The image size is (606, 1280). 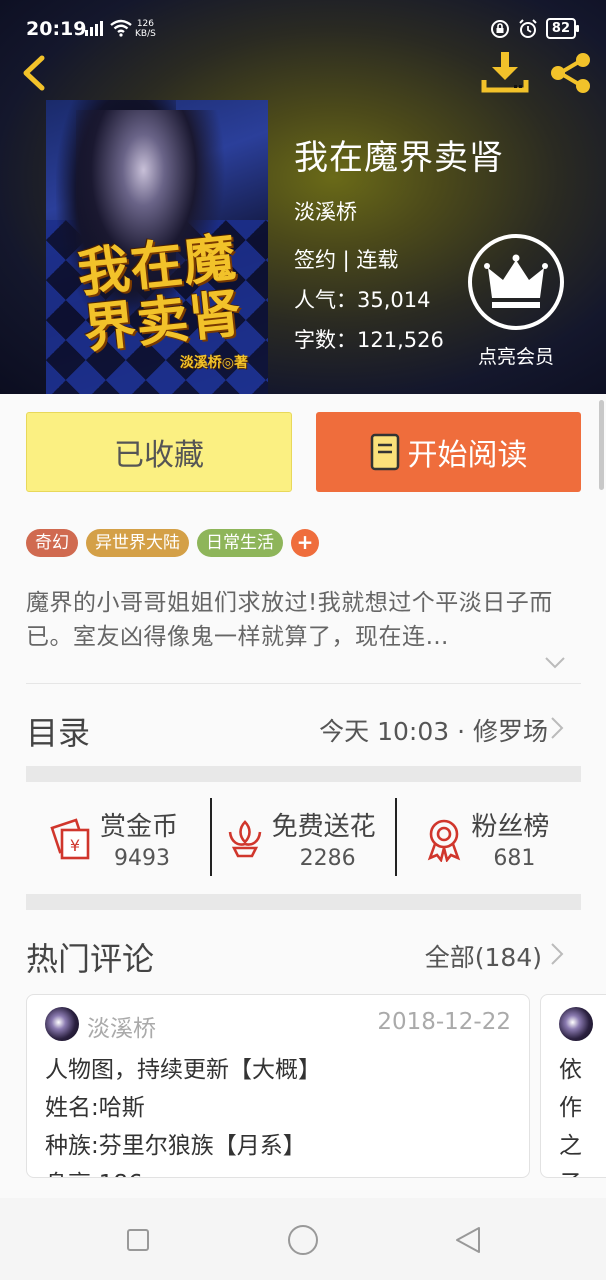 I want to click on comment-body: 人物图，持续更新【大概】 姓名:哈斯 种族:芬里尔狼族【月系】 身高:186, so click(x=183, y=1117).